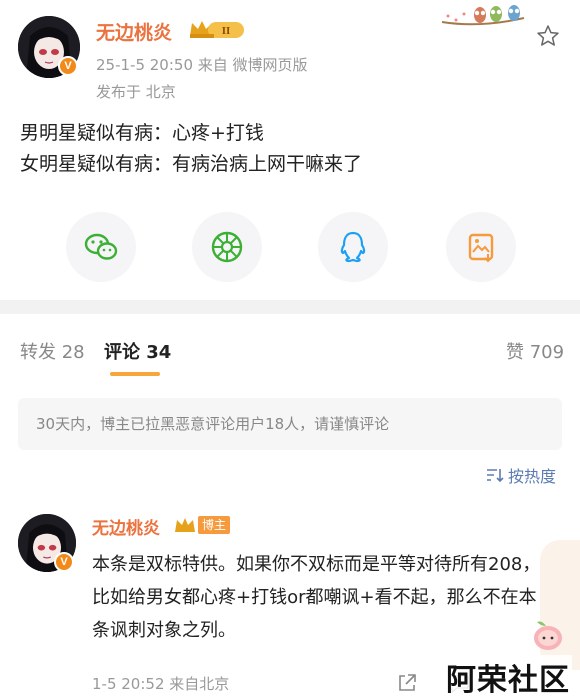  Describe the element at coordinates (185, 525) in the screenshot. I see `comment-crown-icon` at that location.